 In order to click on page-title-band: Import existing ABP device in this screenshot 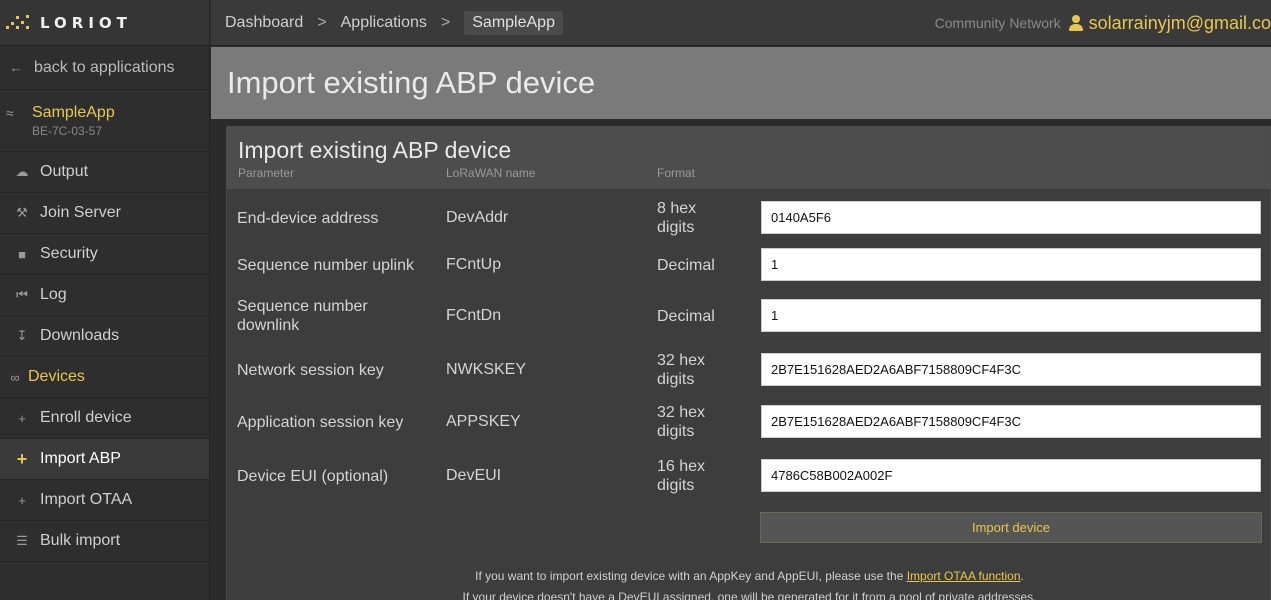, I will do `click(741, 83)`.